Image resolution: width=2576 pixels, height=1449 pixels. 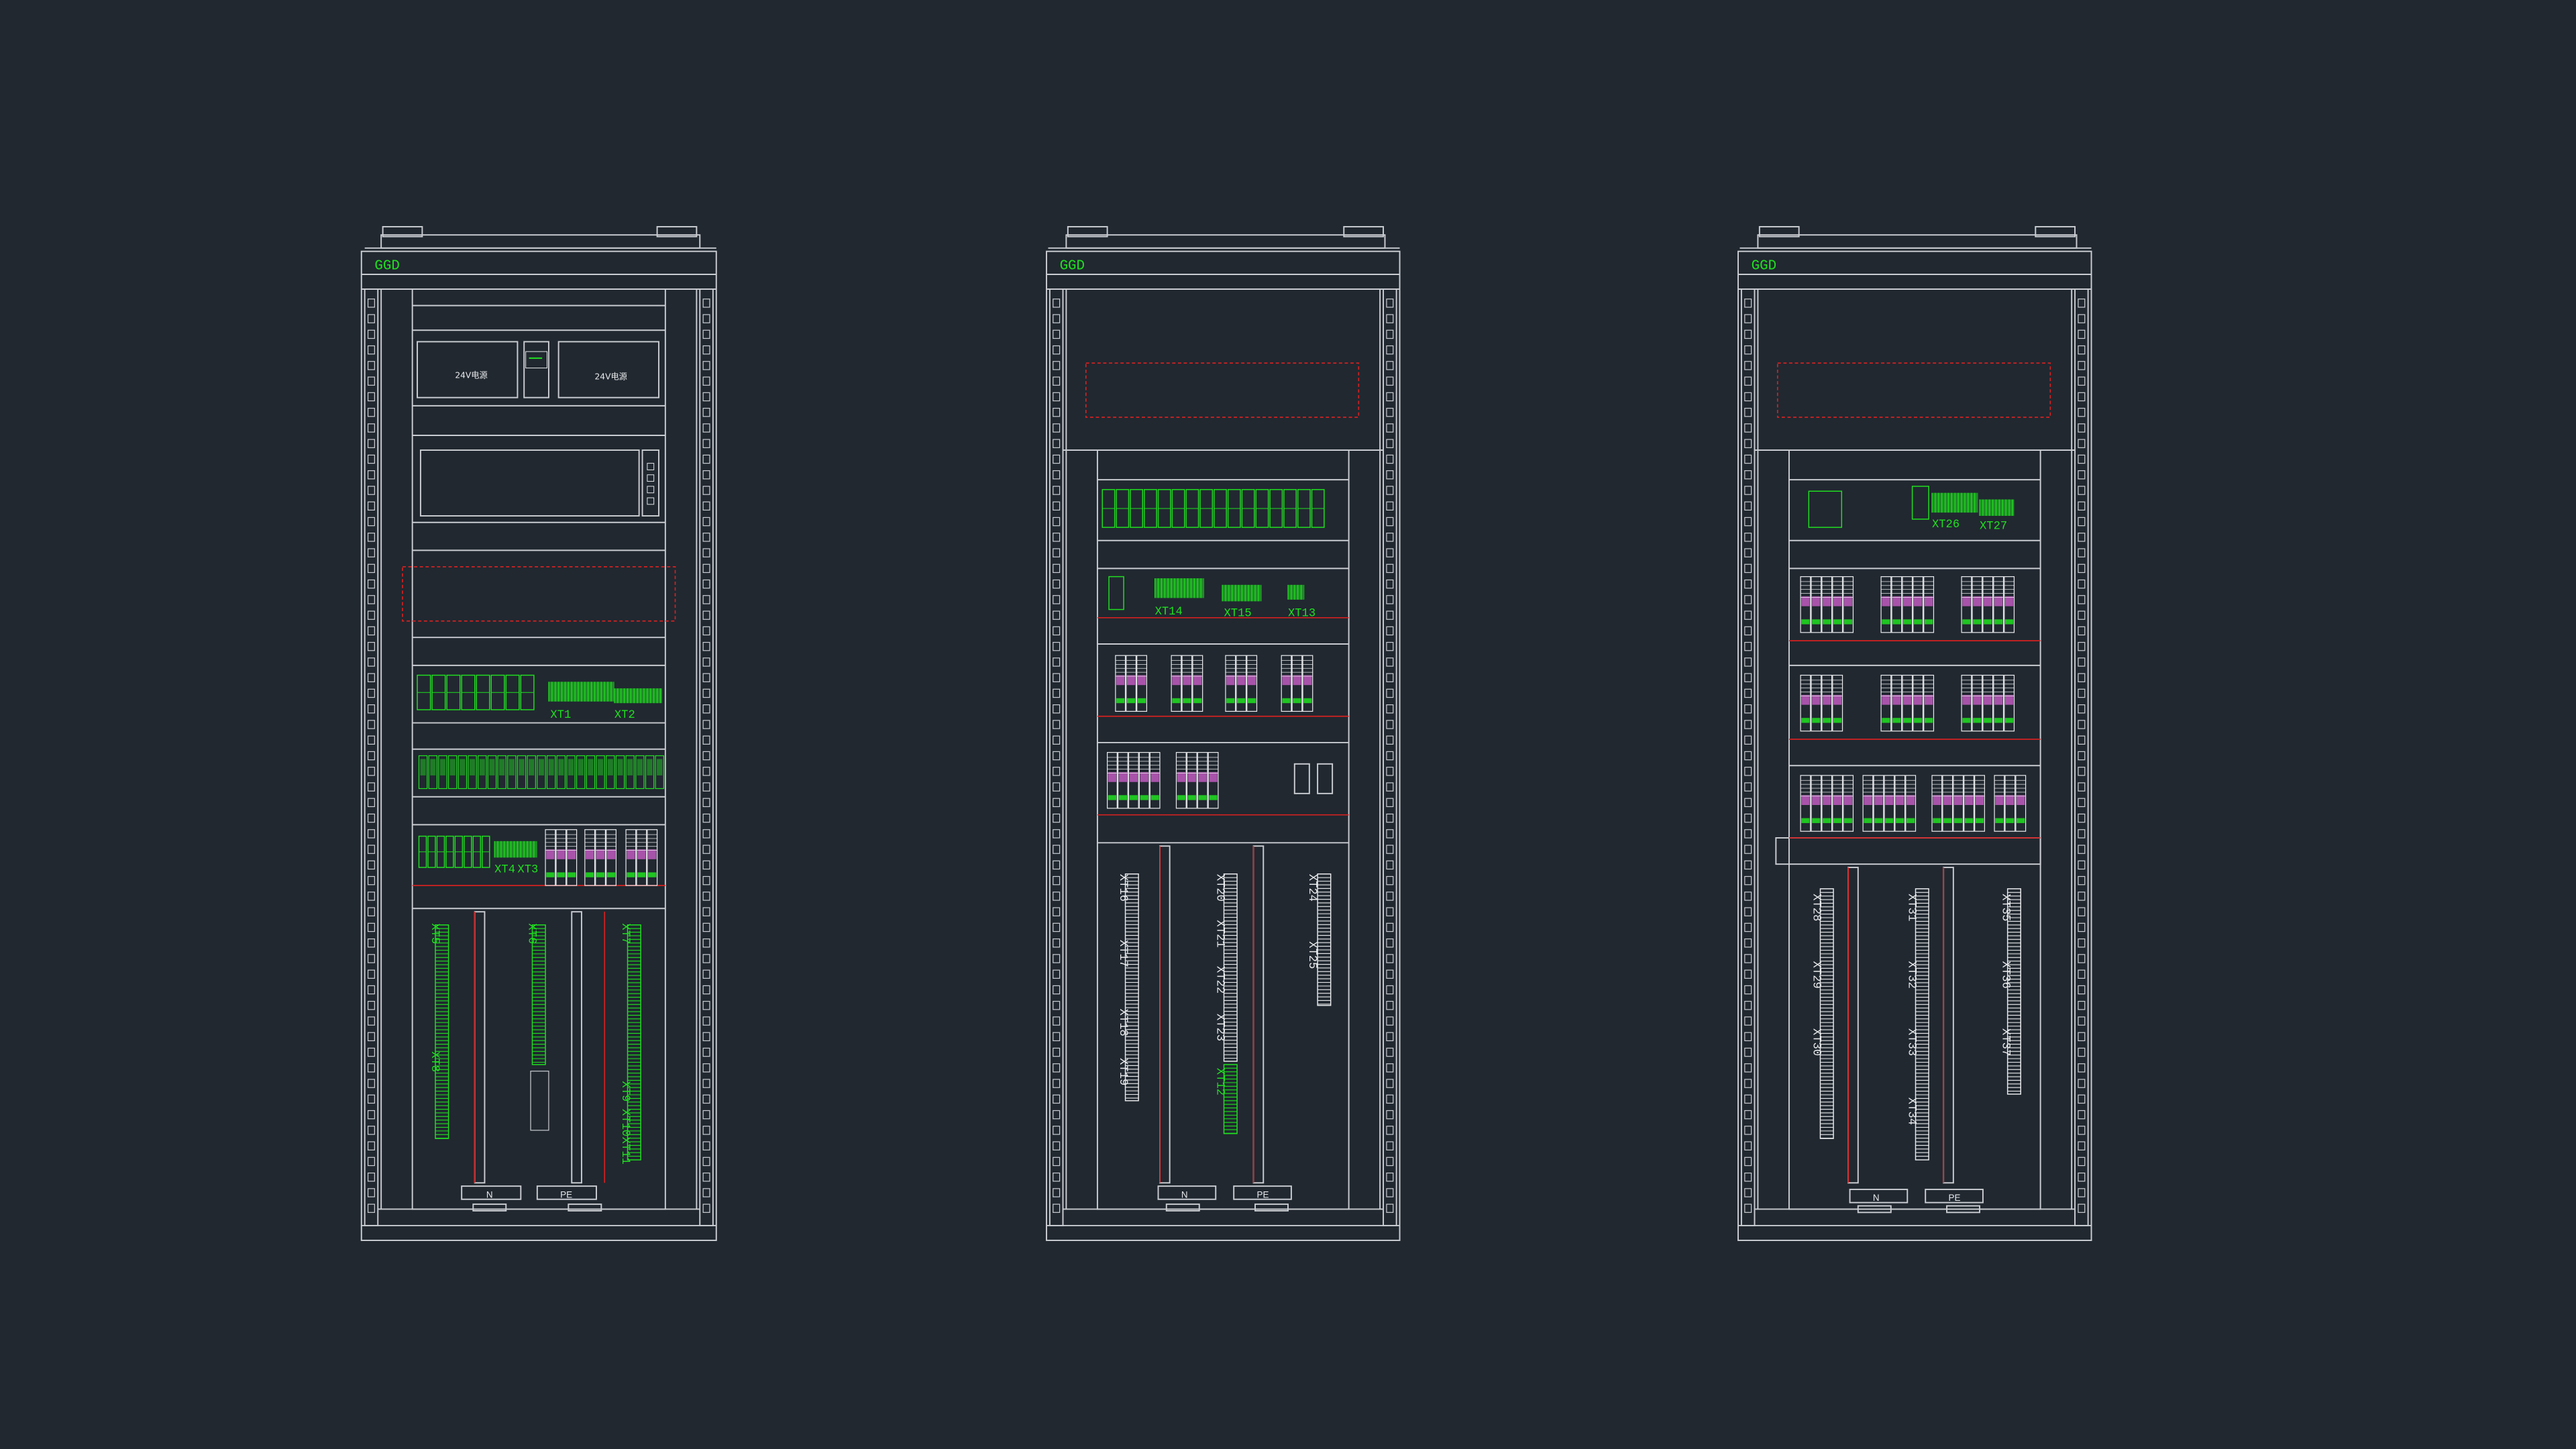 I want to click on cabinet-3-brand-label: GGD, so click(x=1764, y=266).